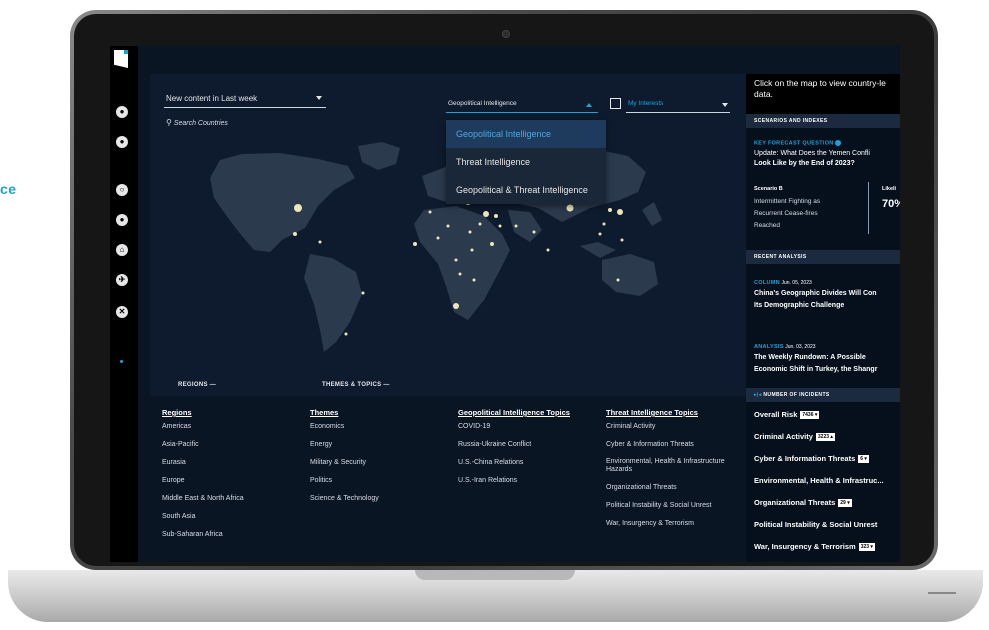 This screenshot has height=630, width=989. I want to click on region-link: Americas, so click(227, 426).